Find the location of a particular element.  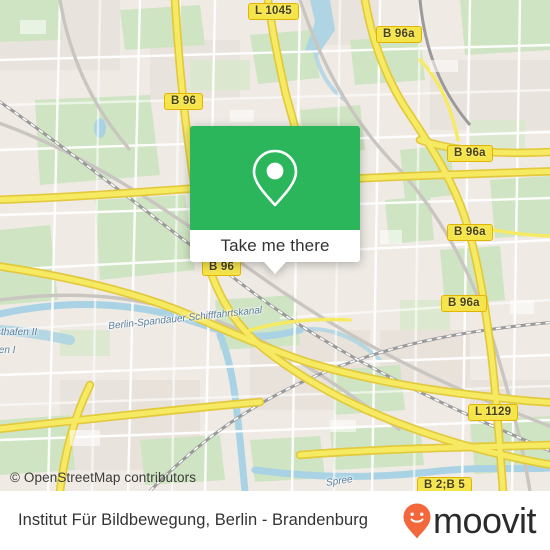

road-shield: L 1045 is located at coordinates (273, 11).